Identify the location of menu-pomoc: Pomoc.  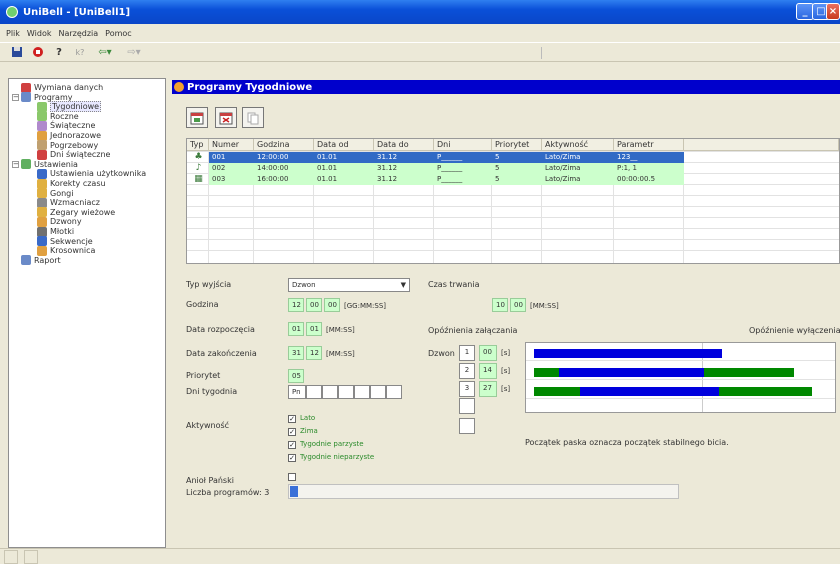
(118, 33).